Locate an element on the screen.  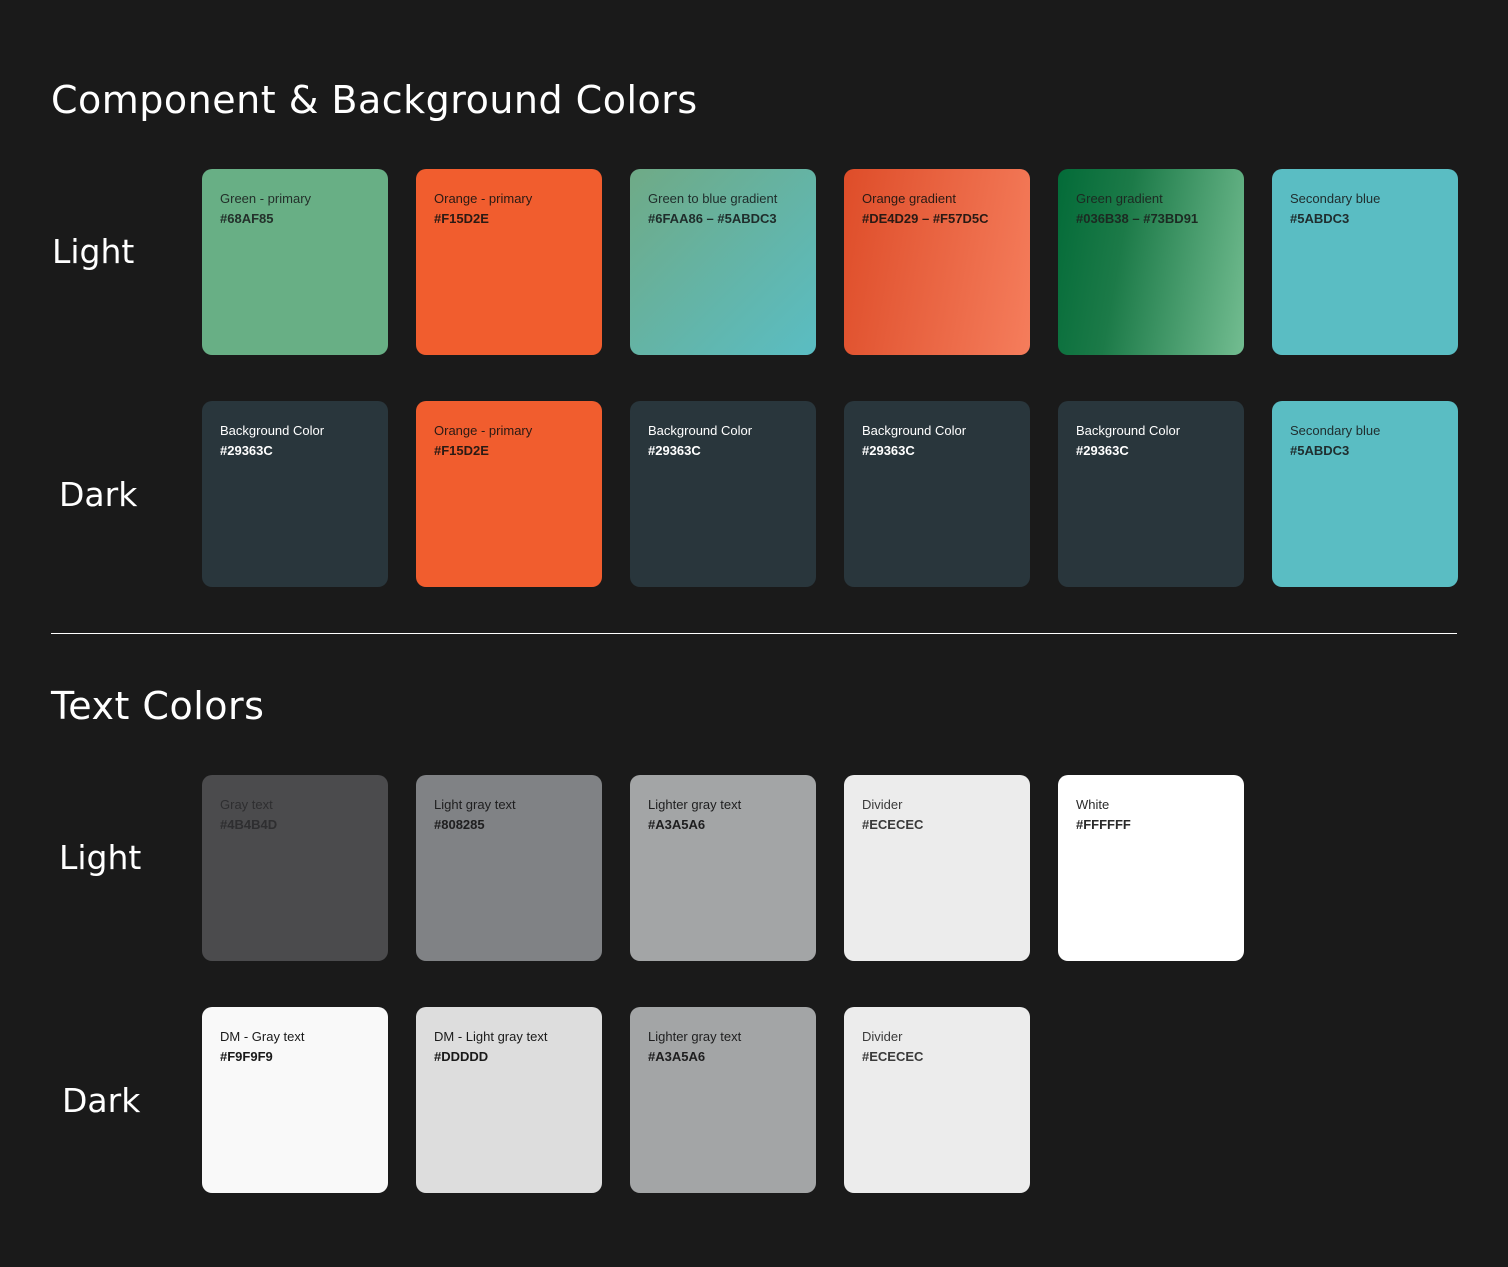
color-swatch: Light gray text #808285 is located at coordinates (509, 868).